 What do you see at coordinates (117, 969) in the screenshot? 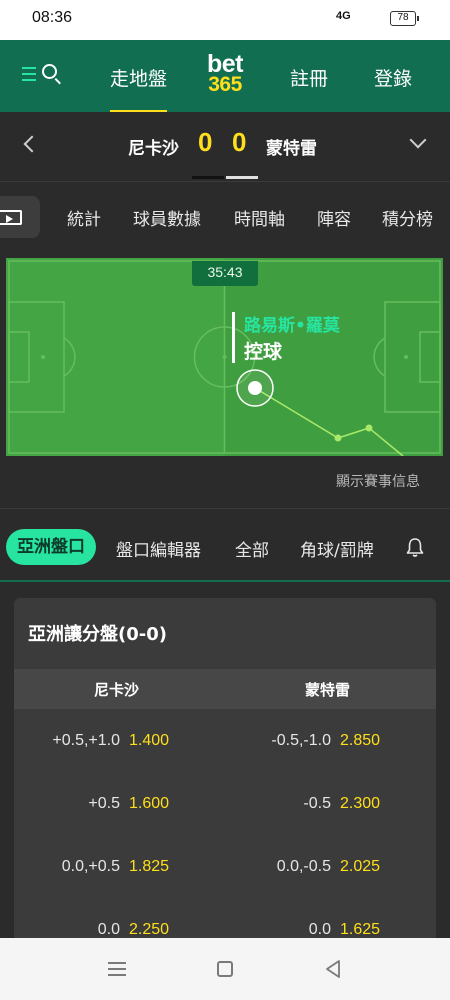
I see `recent-apps-icon` at bounding box center [117, 969].